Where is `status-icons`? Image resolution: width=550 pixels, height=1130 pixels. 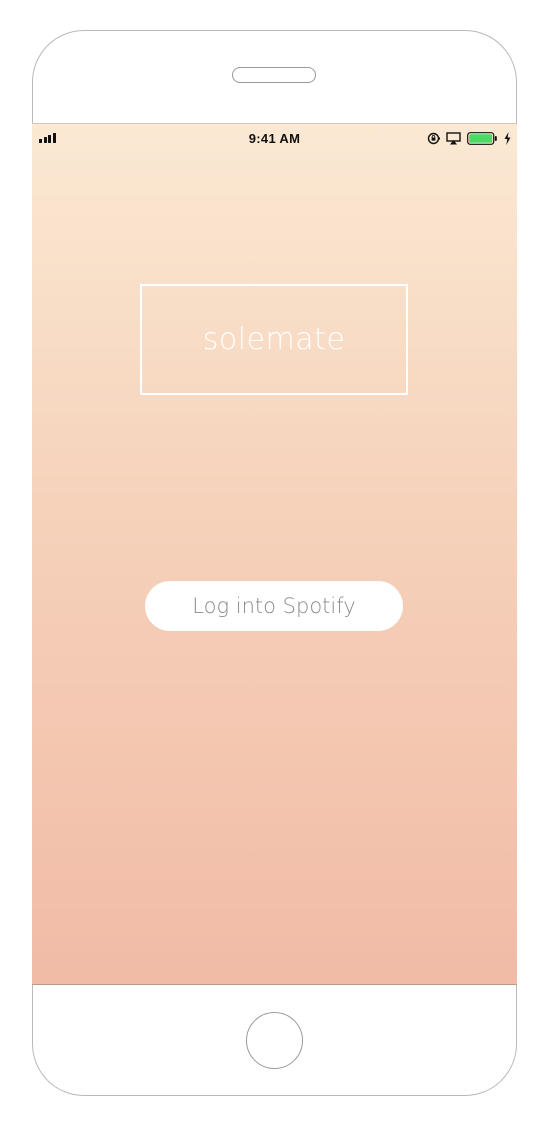
status-icons is located at coordinates (469, 138).